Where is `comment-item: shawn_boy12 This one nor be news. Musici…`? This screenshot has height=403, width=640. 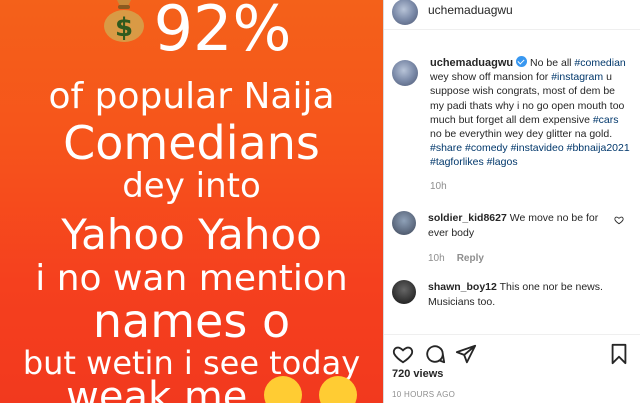
comment-item: shawn_boy12 This one nor be news. Musici… is located at coordinates (512, 294).